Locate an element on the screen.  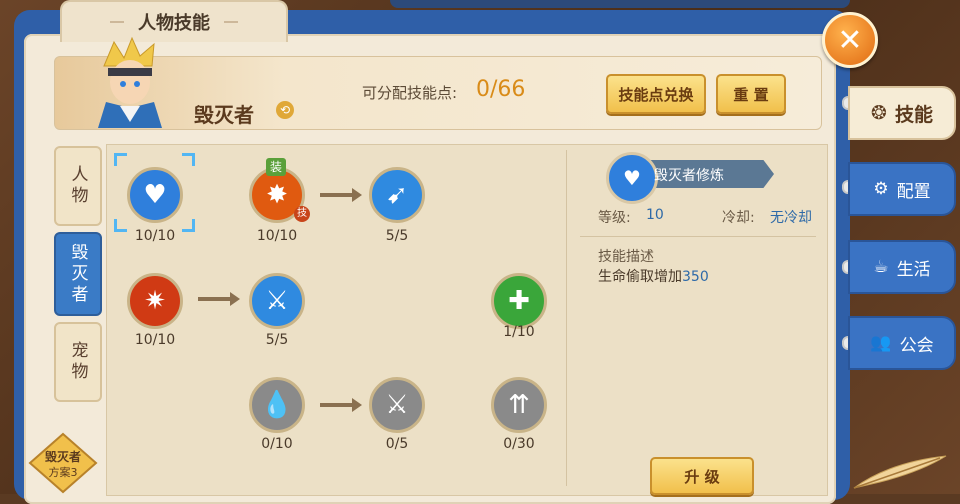
tab-guild-label: 公会 is located at coordinates (916, 345).